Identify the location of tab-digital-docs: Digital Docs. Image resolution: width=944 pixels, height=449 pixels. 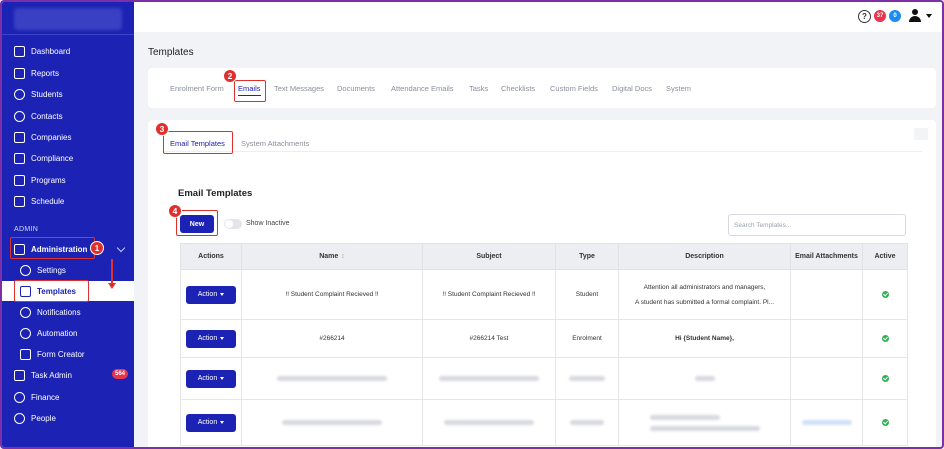
(632, 88).